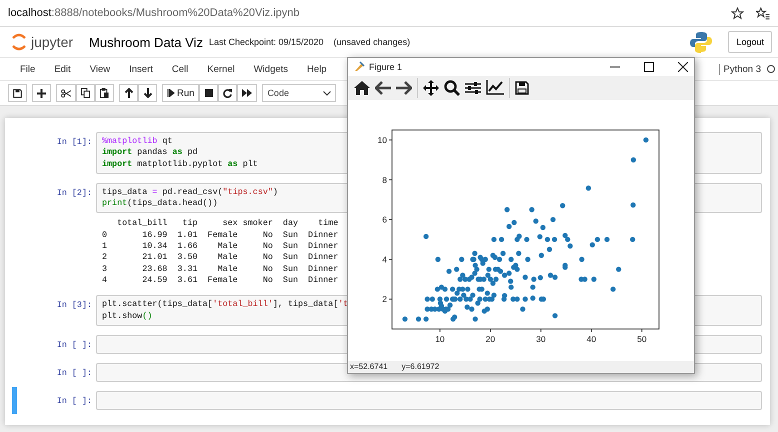 The width and height of the screenshot is (778, 432). I want to click on jupyter-logo-text: jupyter, so click(52, 42).